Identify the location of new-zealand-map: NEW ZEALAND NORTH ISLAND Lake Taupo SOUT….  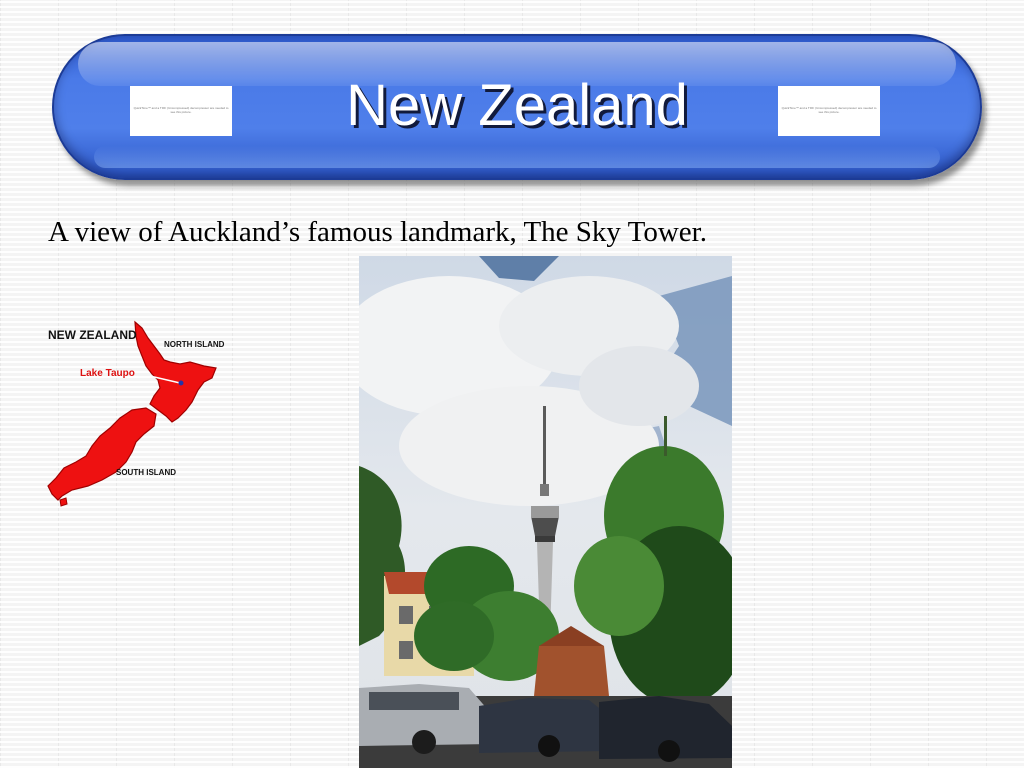
(136, 413).